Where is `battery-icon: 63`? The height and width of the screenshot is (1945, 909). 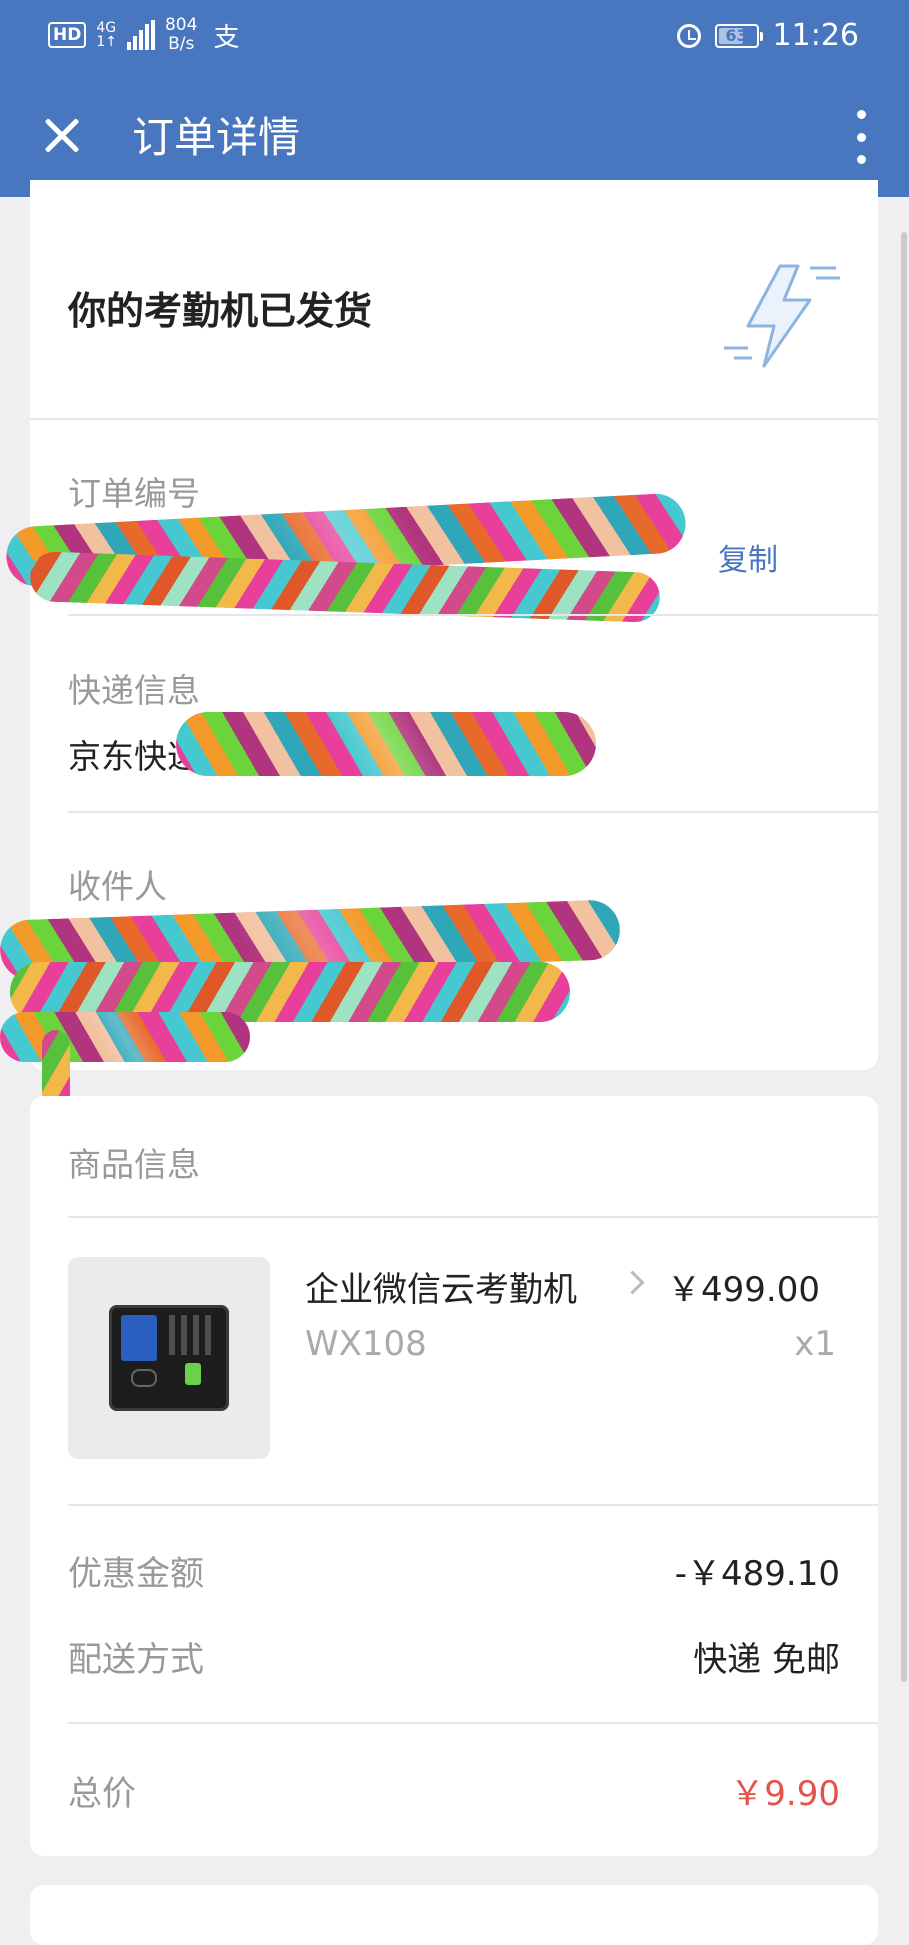
battery-icon: 63 is located at coordinates (738, 35).